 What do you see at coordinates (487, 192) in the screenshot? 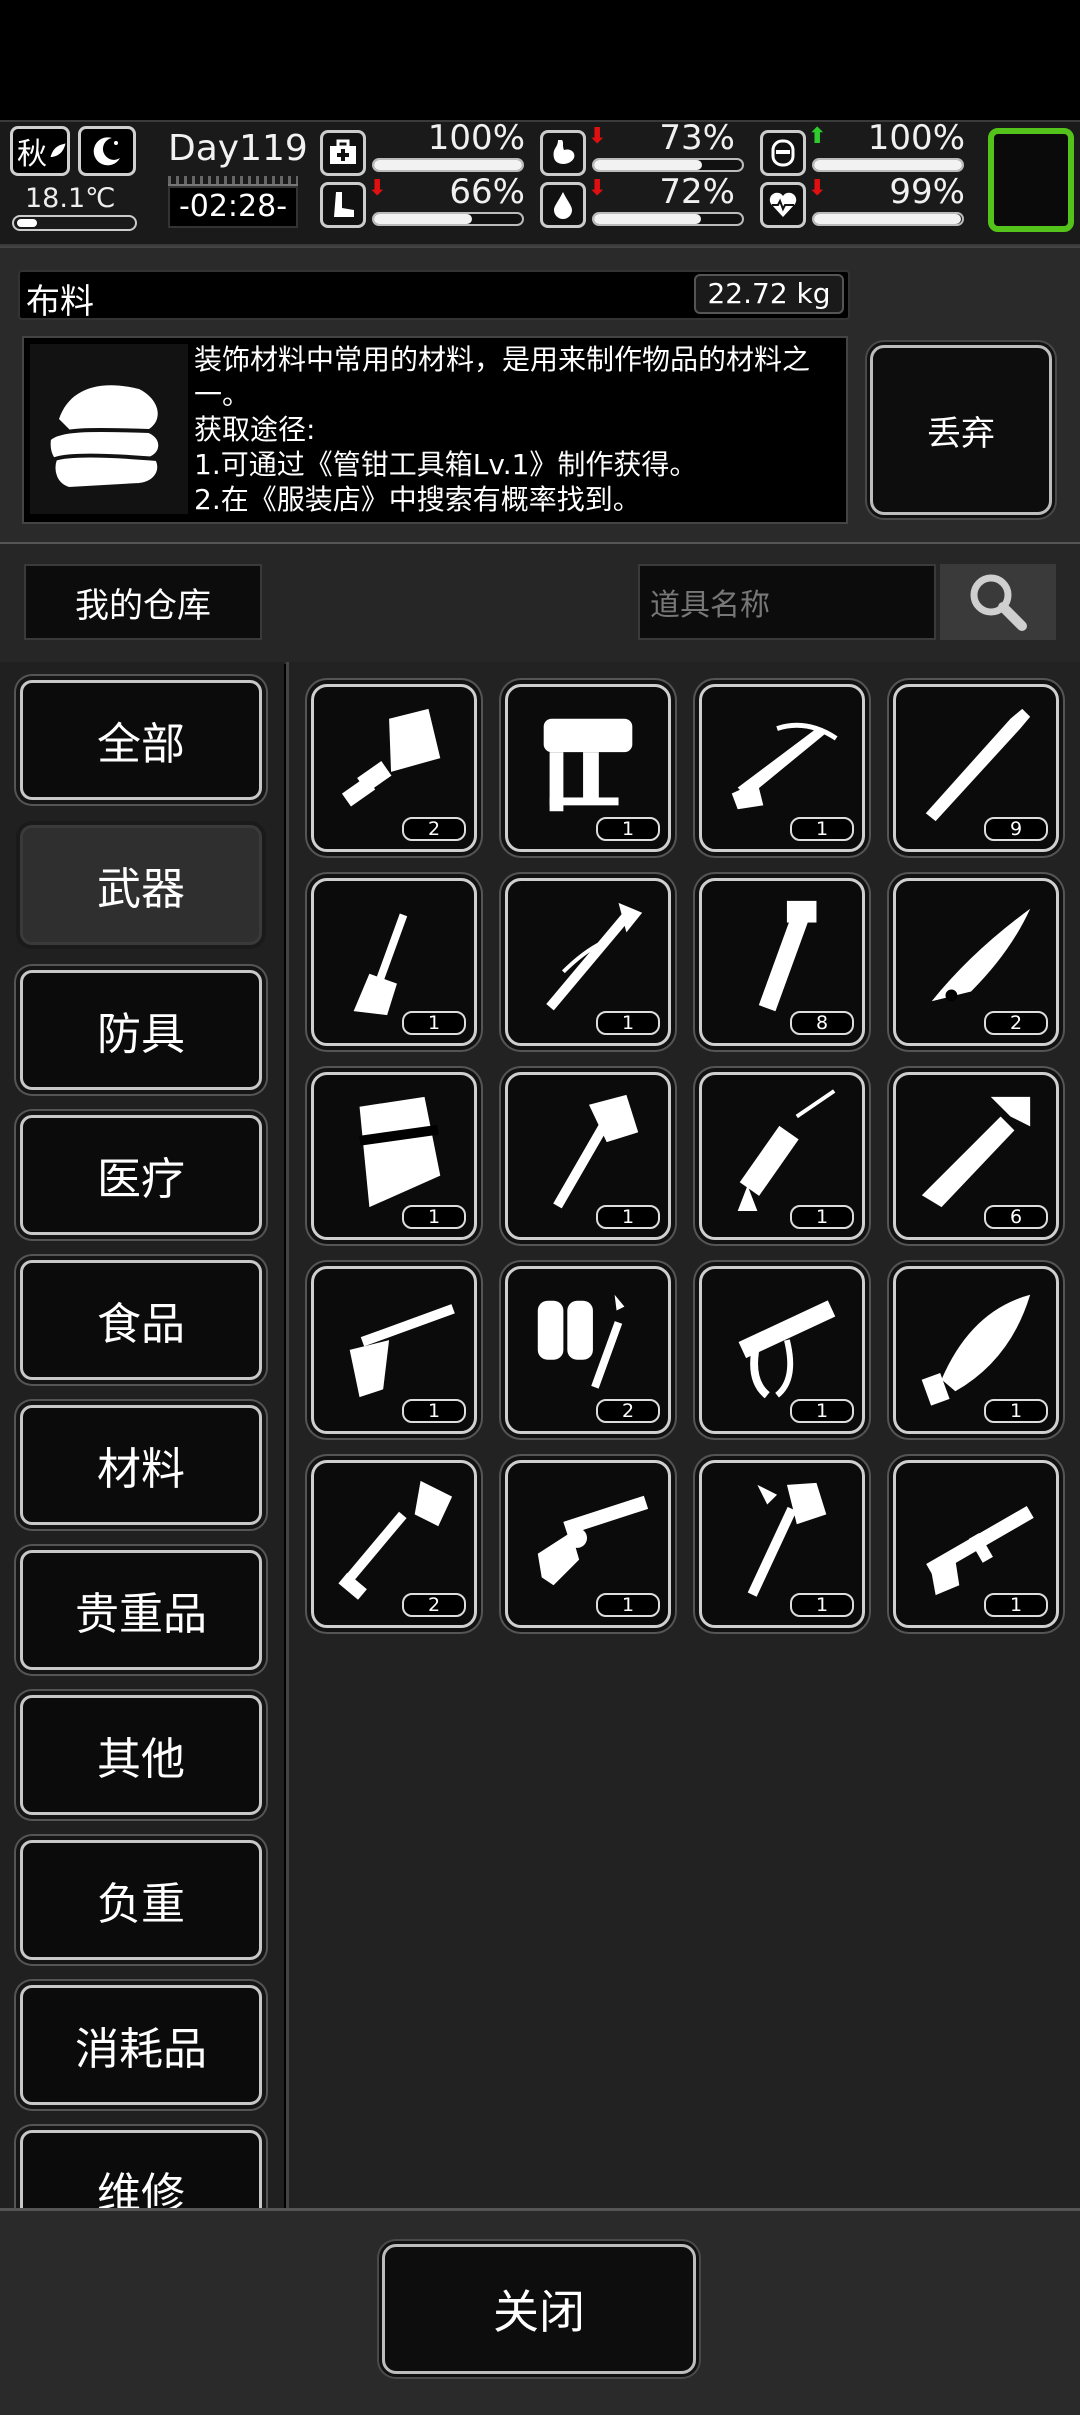
I see `stat-percent: 66%` at bounding box center [487, 192].